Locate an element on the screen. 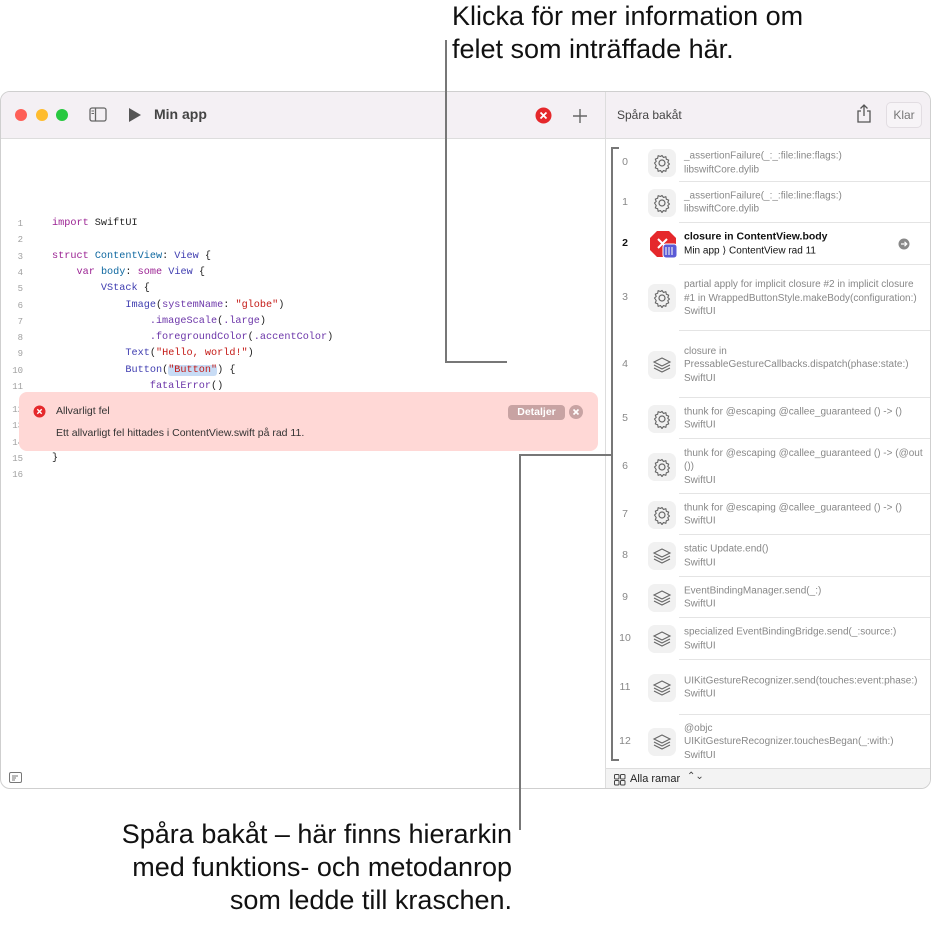  line-number: 15 is located at coordinates (17, 458).